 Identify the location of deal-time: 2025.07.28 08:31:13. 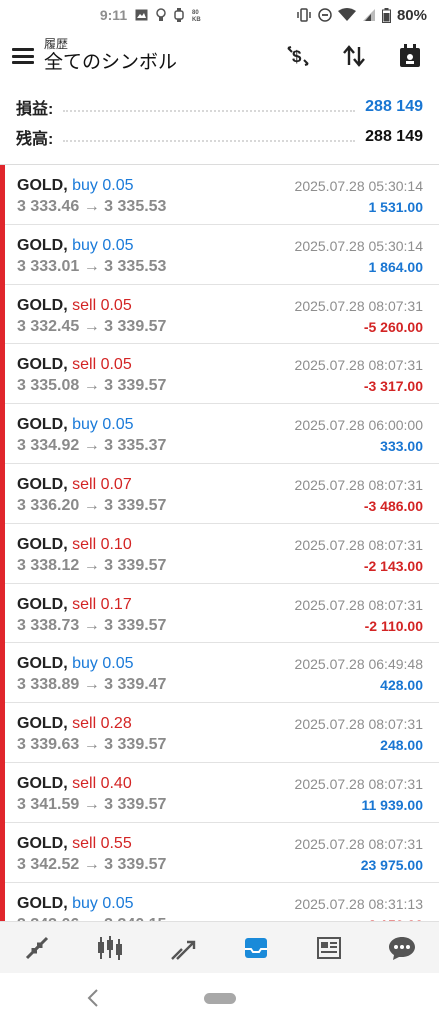
(358, 903).